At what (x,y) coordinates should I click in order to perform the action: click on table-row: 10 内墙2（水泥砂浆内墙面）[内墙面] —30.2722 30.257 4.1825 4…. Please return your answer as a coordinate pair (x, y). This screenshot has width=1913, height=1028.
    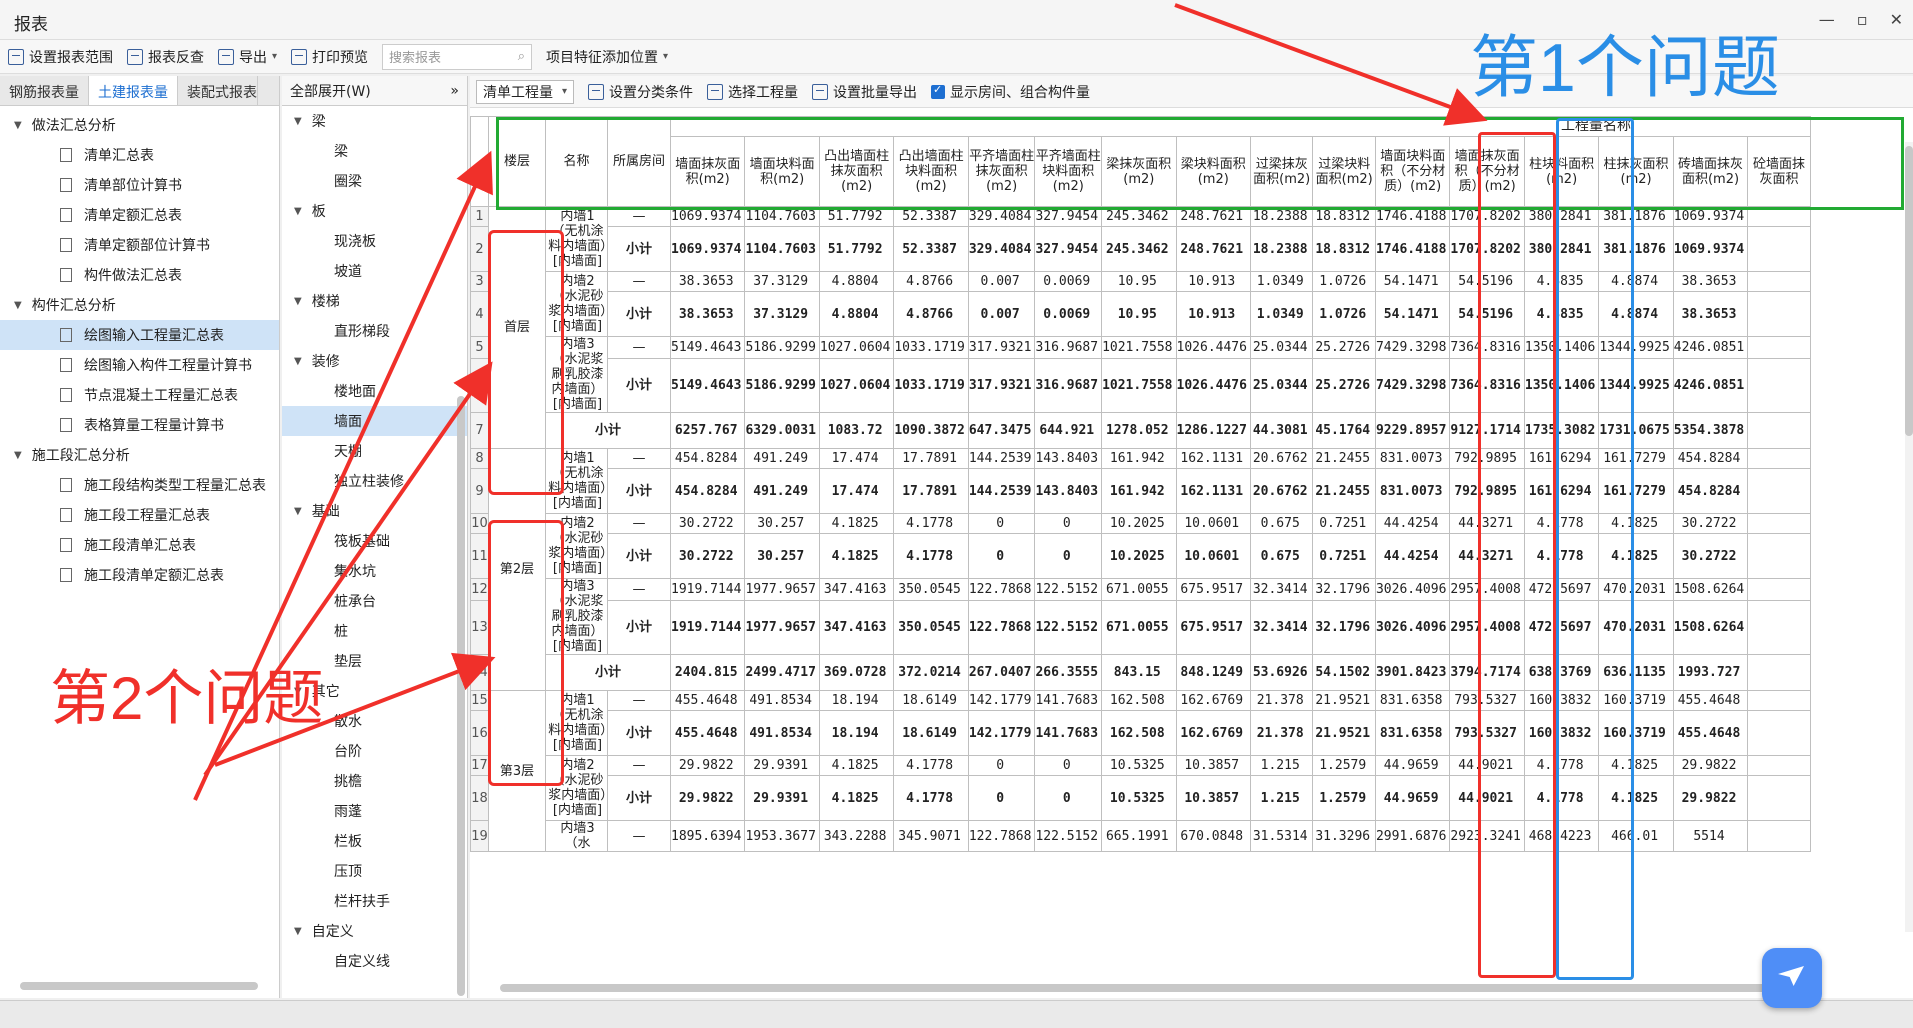
    Looking at the image, I should click on (1140, 546).